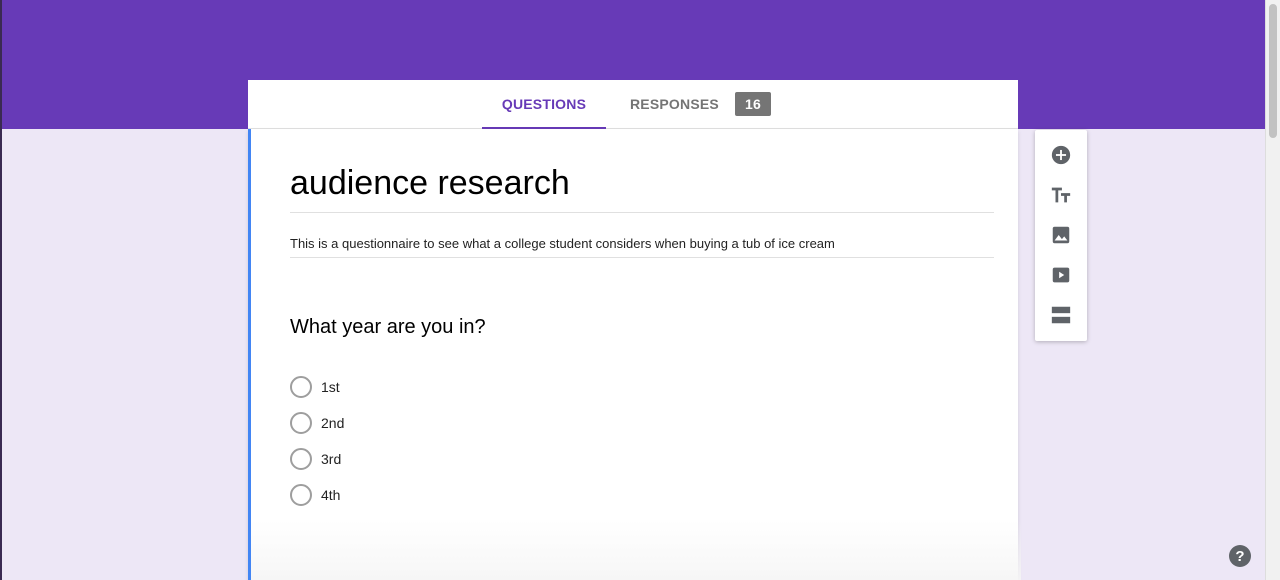 Image resolution: width=1280 pixels, height=580 pixels. I want to click on tab-questions-label: QUESTIONS, so click(544, 104).